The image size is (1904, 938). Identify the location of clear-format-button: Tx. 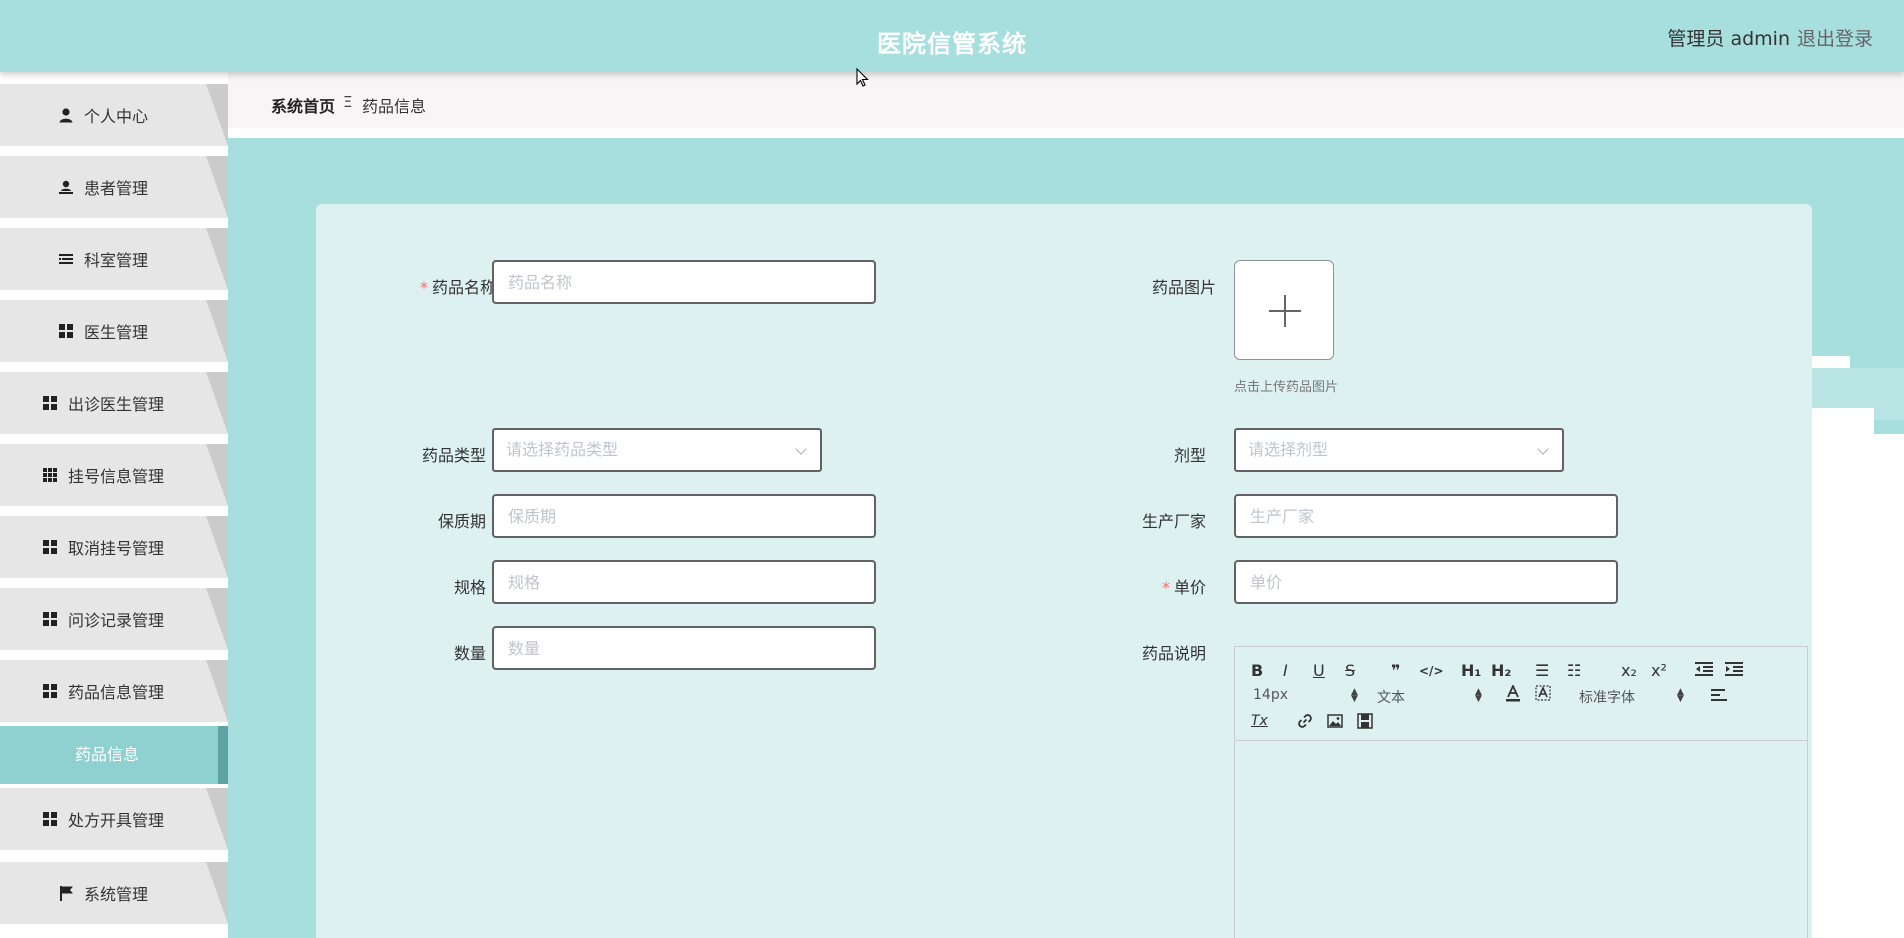
(1259, 721).